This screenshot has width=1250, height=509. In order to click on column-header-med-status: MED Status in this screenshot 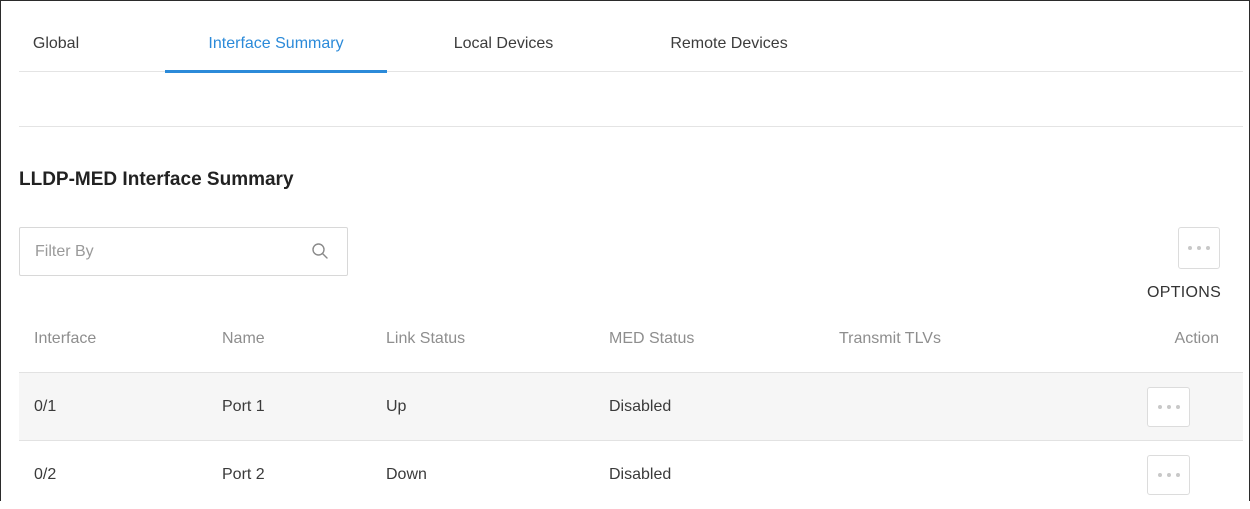, I will do `click(651, 339)`.